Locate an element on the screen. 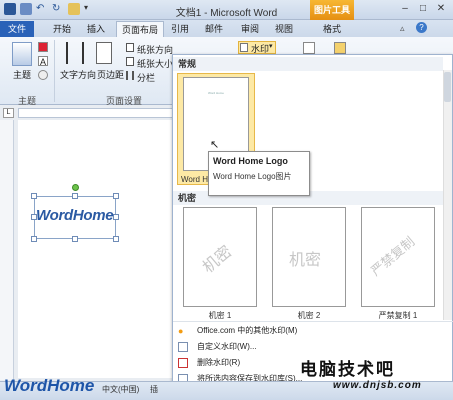  tab-view: 视图 is located at coordinates (284, 29).